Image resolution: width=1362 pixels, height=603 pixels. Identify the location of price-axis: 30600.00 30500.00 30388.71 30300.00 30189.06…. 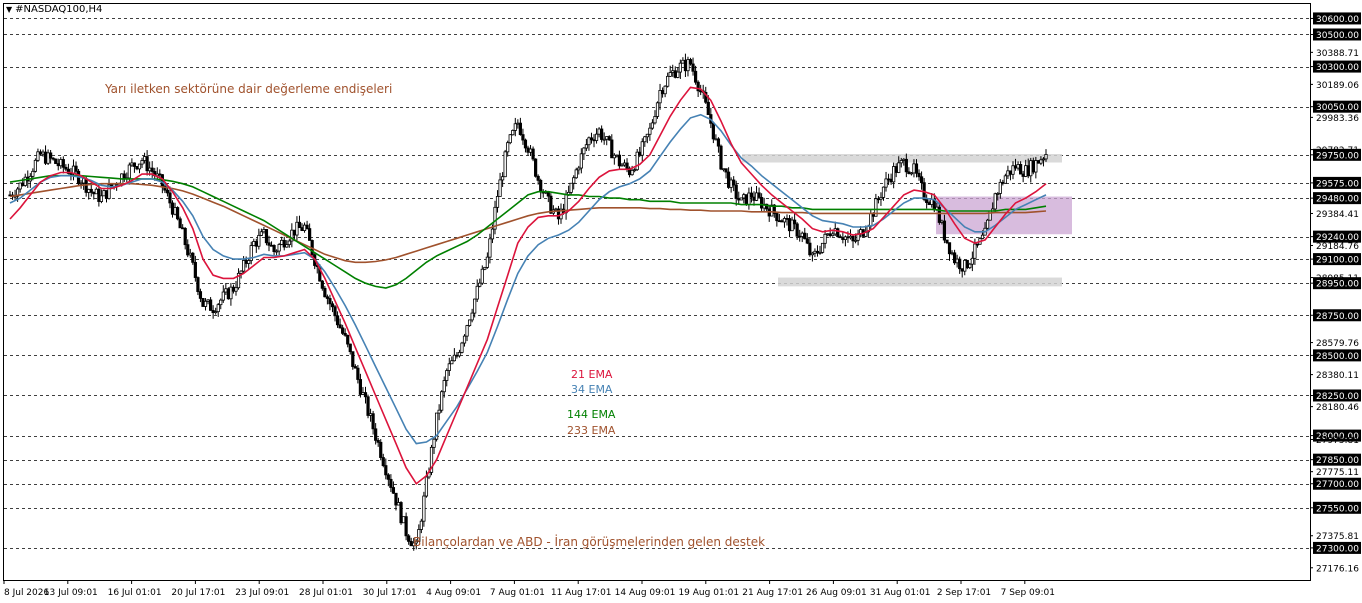
(1335, 293).